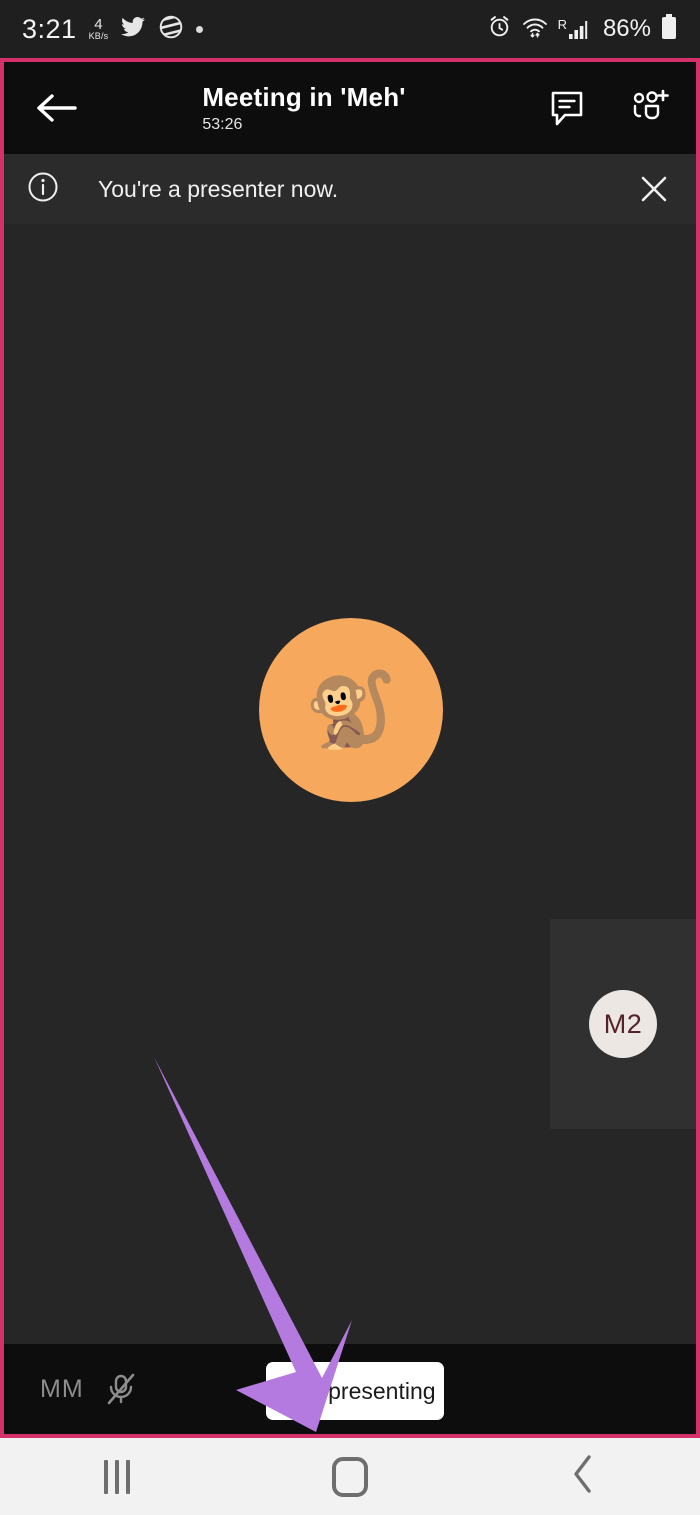 The height and width of the screenshot is (1515, 700). Describe the element at coordinates (626, 28) in the screenshot. I see `battery-percent: 86%` at that location.